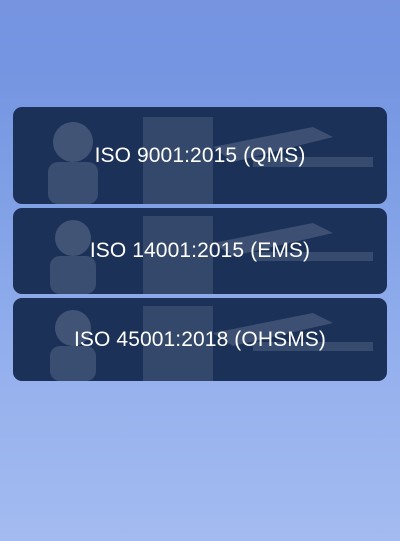 This screenshot has width=400, height=541. I want to click on certification-card-iso-14001: ISO 14001:2015 (EMS), so click(200, 251).